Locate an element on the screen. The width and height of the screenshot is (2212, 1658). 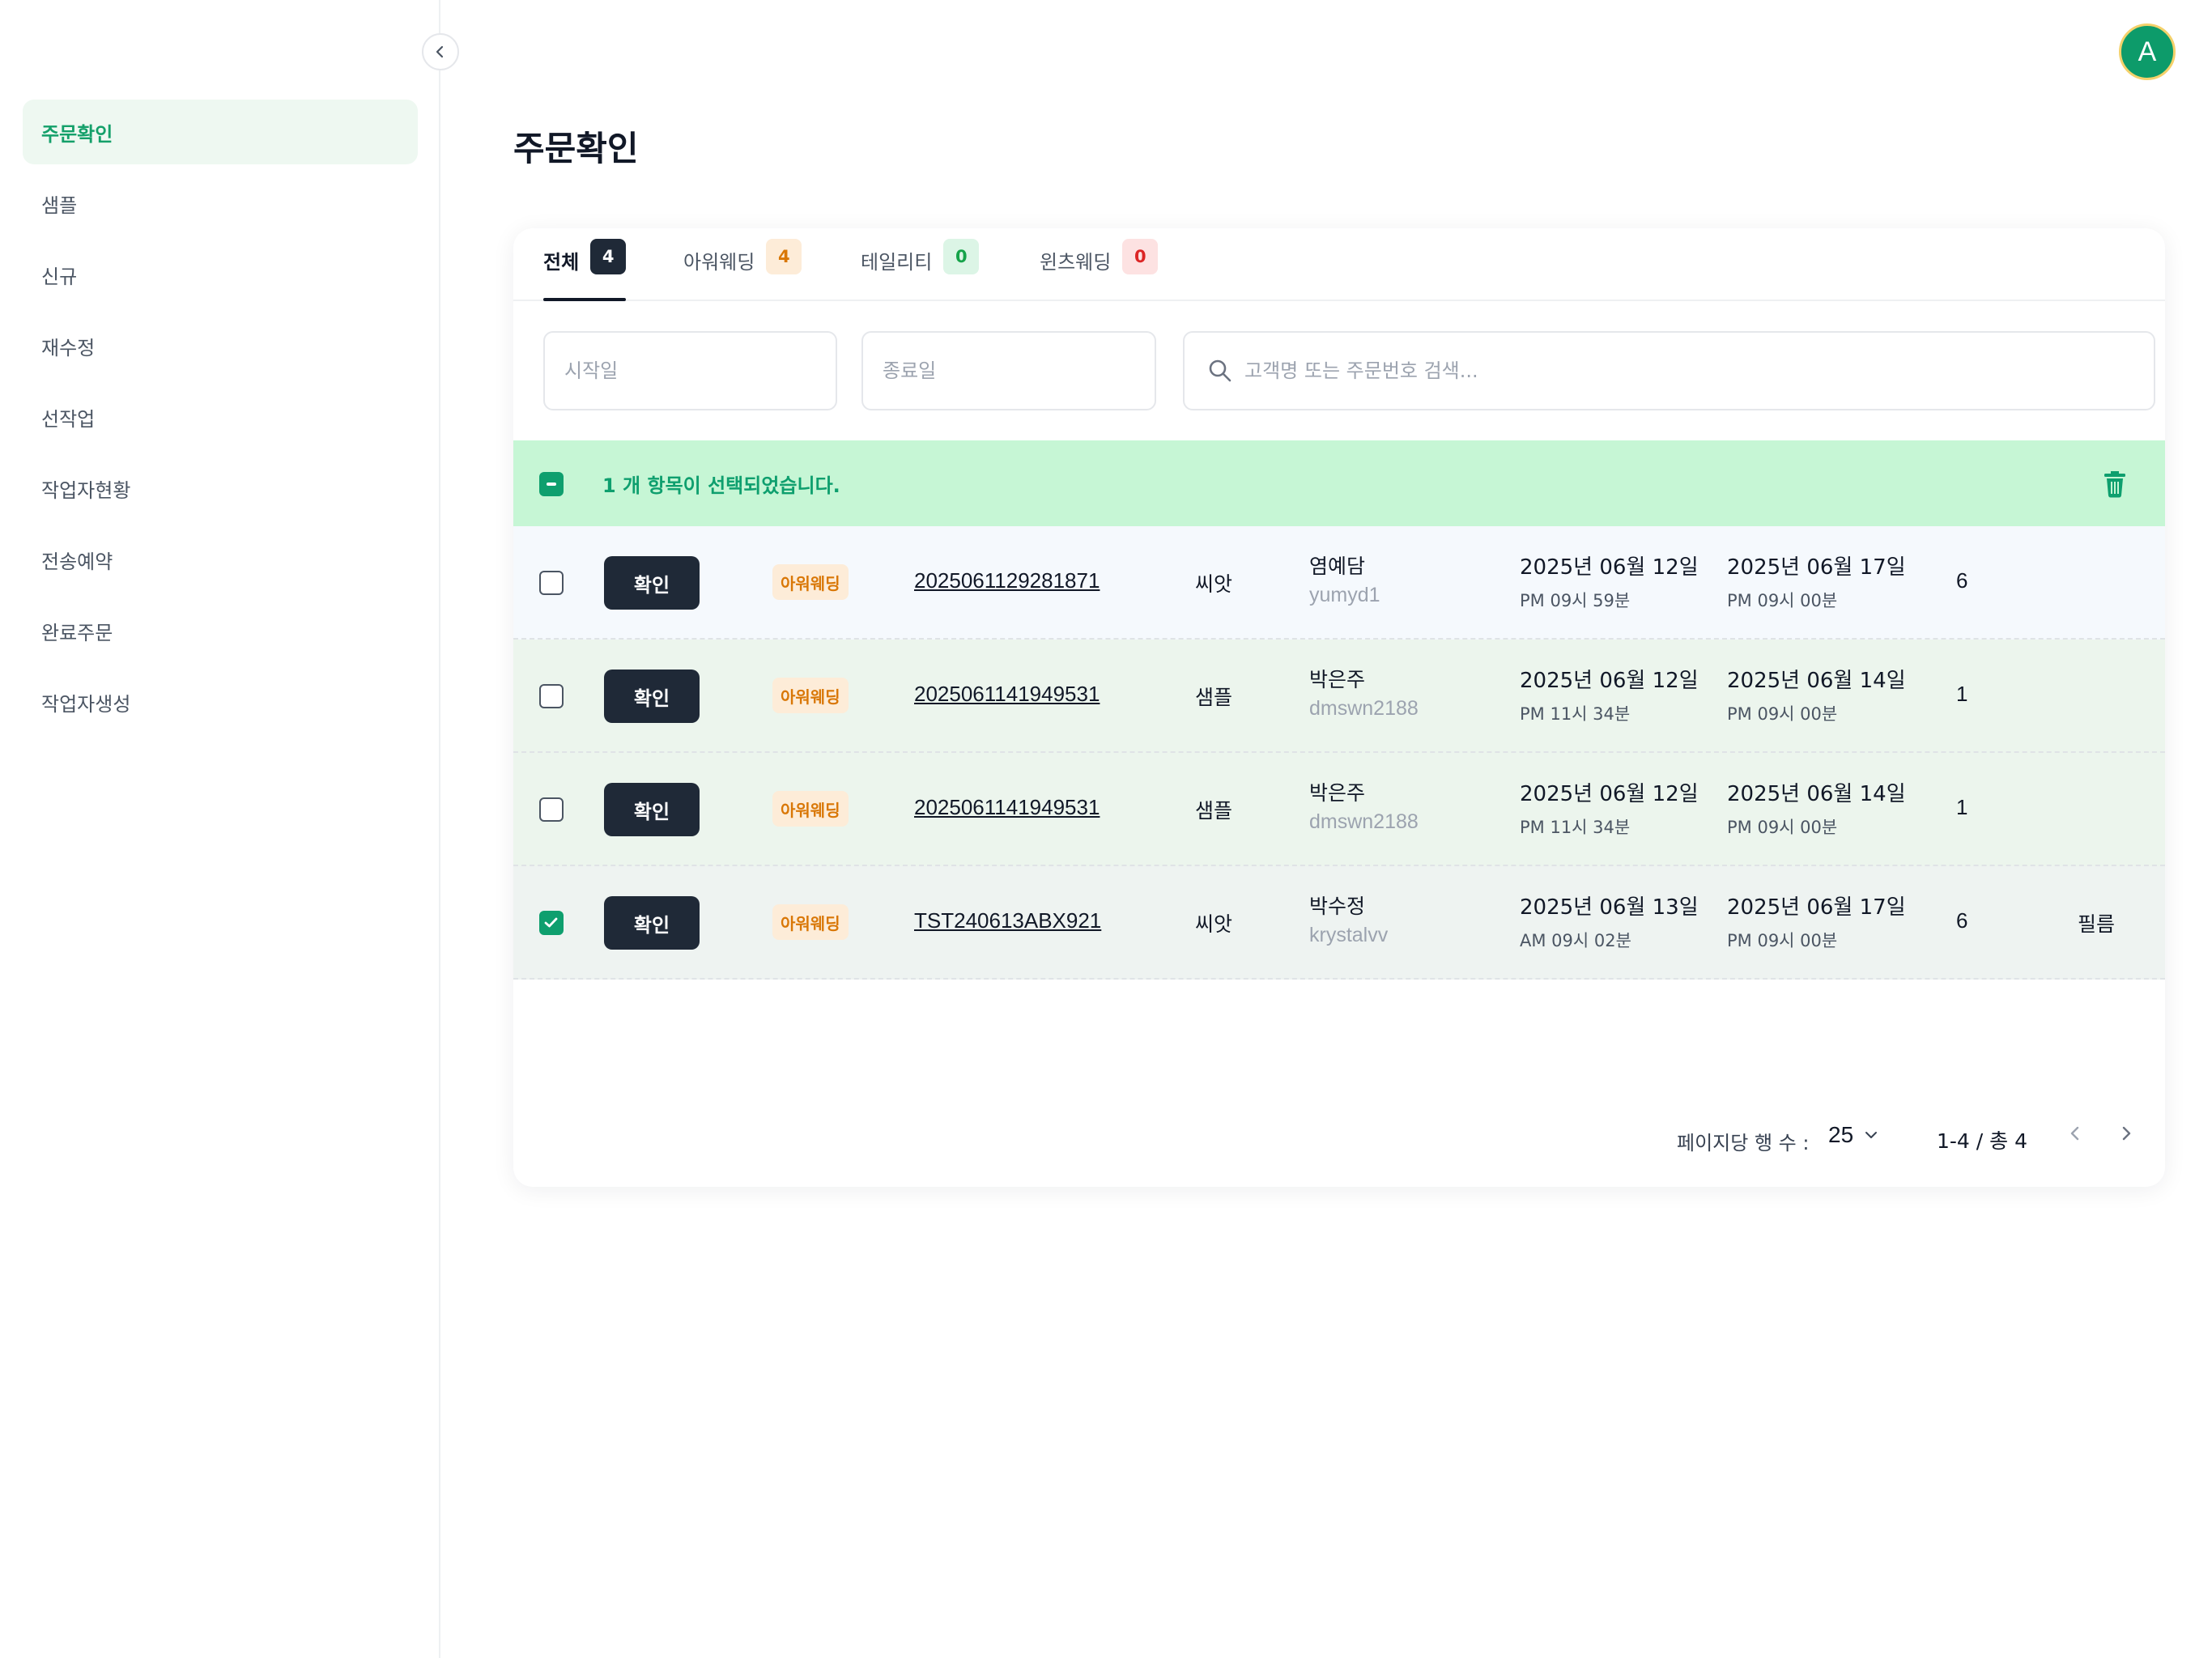
sidebar-item-completed-orders: 완료주문 is located at coordinates (221, 630).